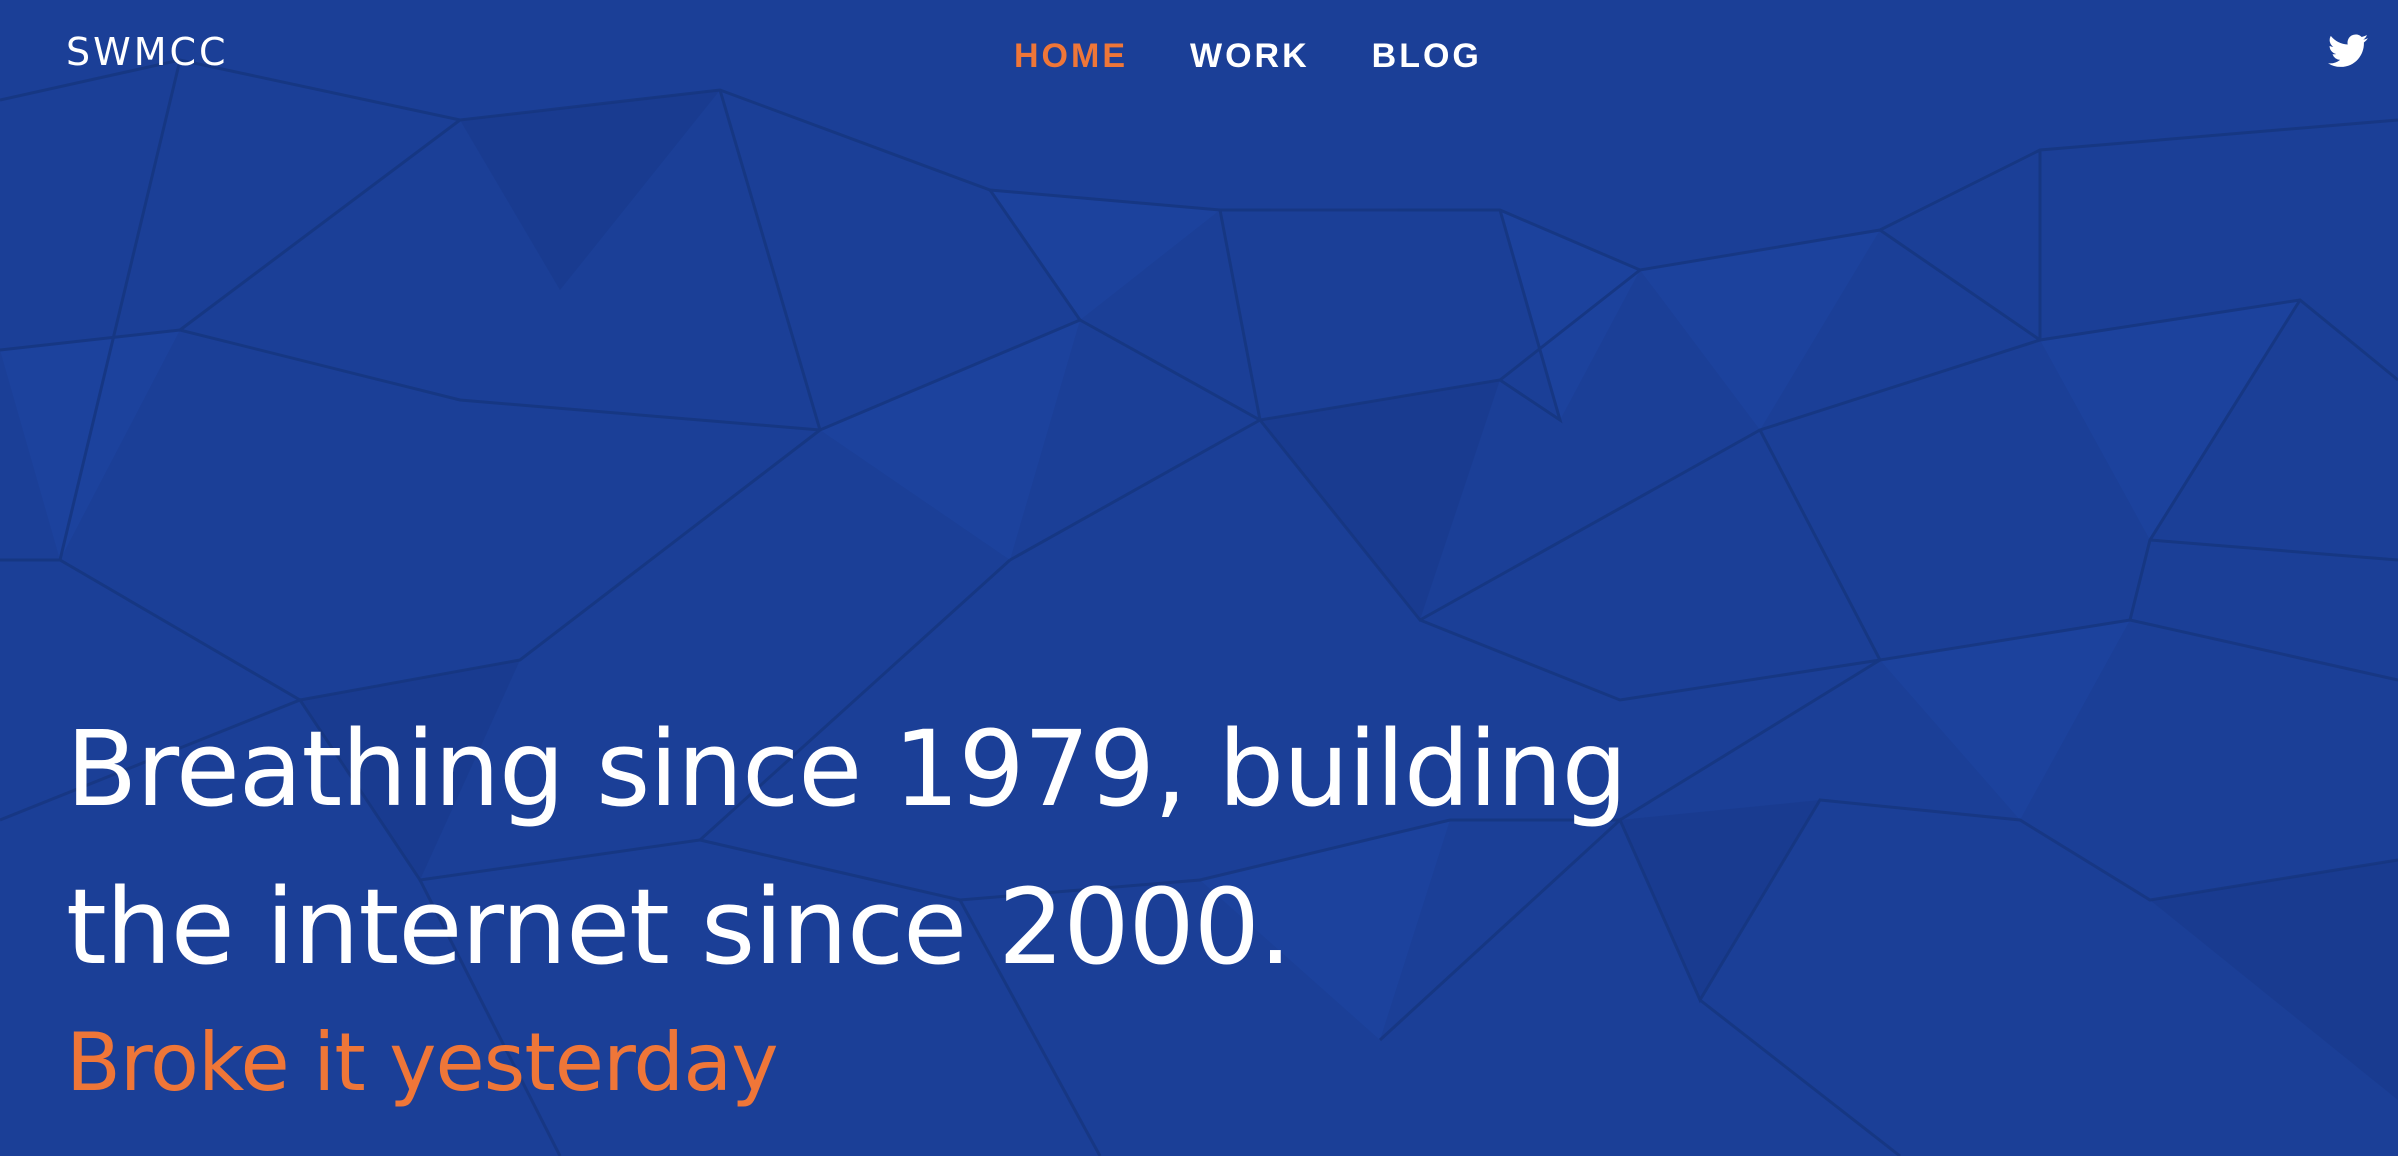  What do you see at coordinates (147, 52) in the screenshot?
I see `site-logo: SWMCC` at bounding box center [147, 52].